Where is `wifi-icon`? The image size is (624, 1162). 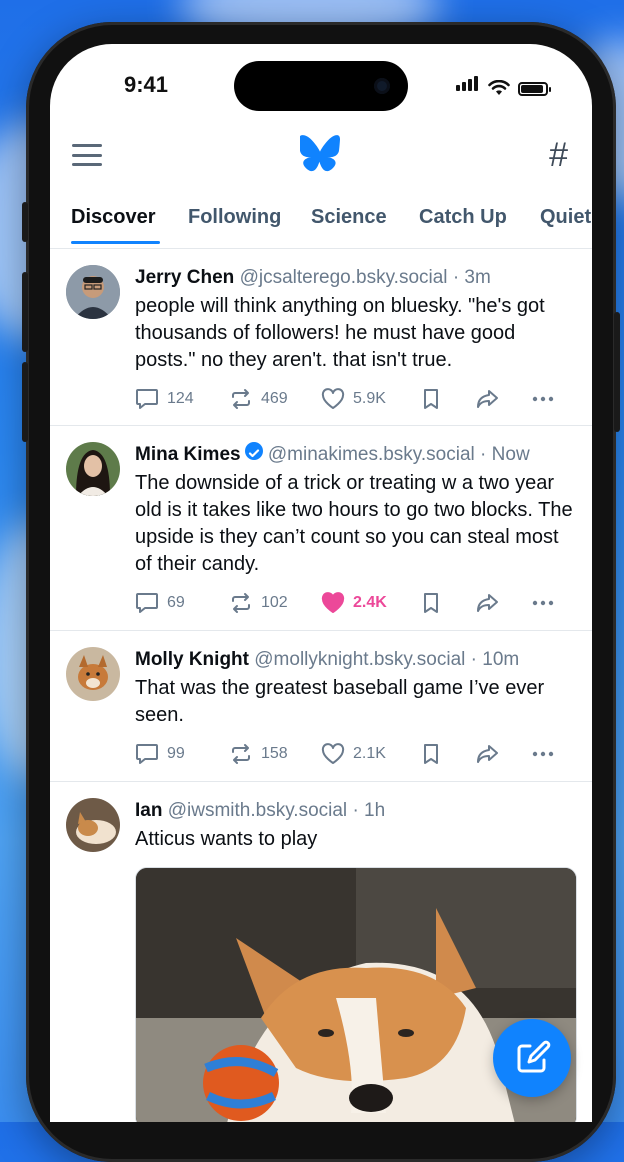 wifi-icon is located at coordinates (499, 87).